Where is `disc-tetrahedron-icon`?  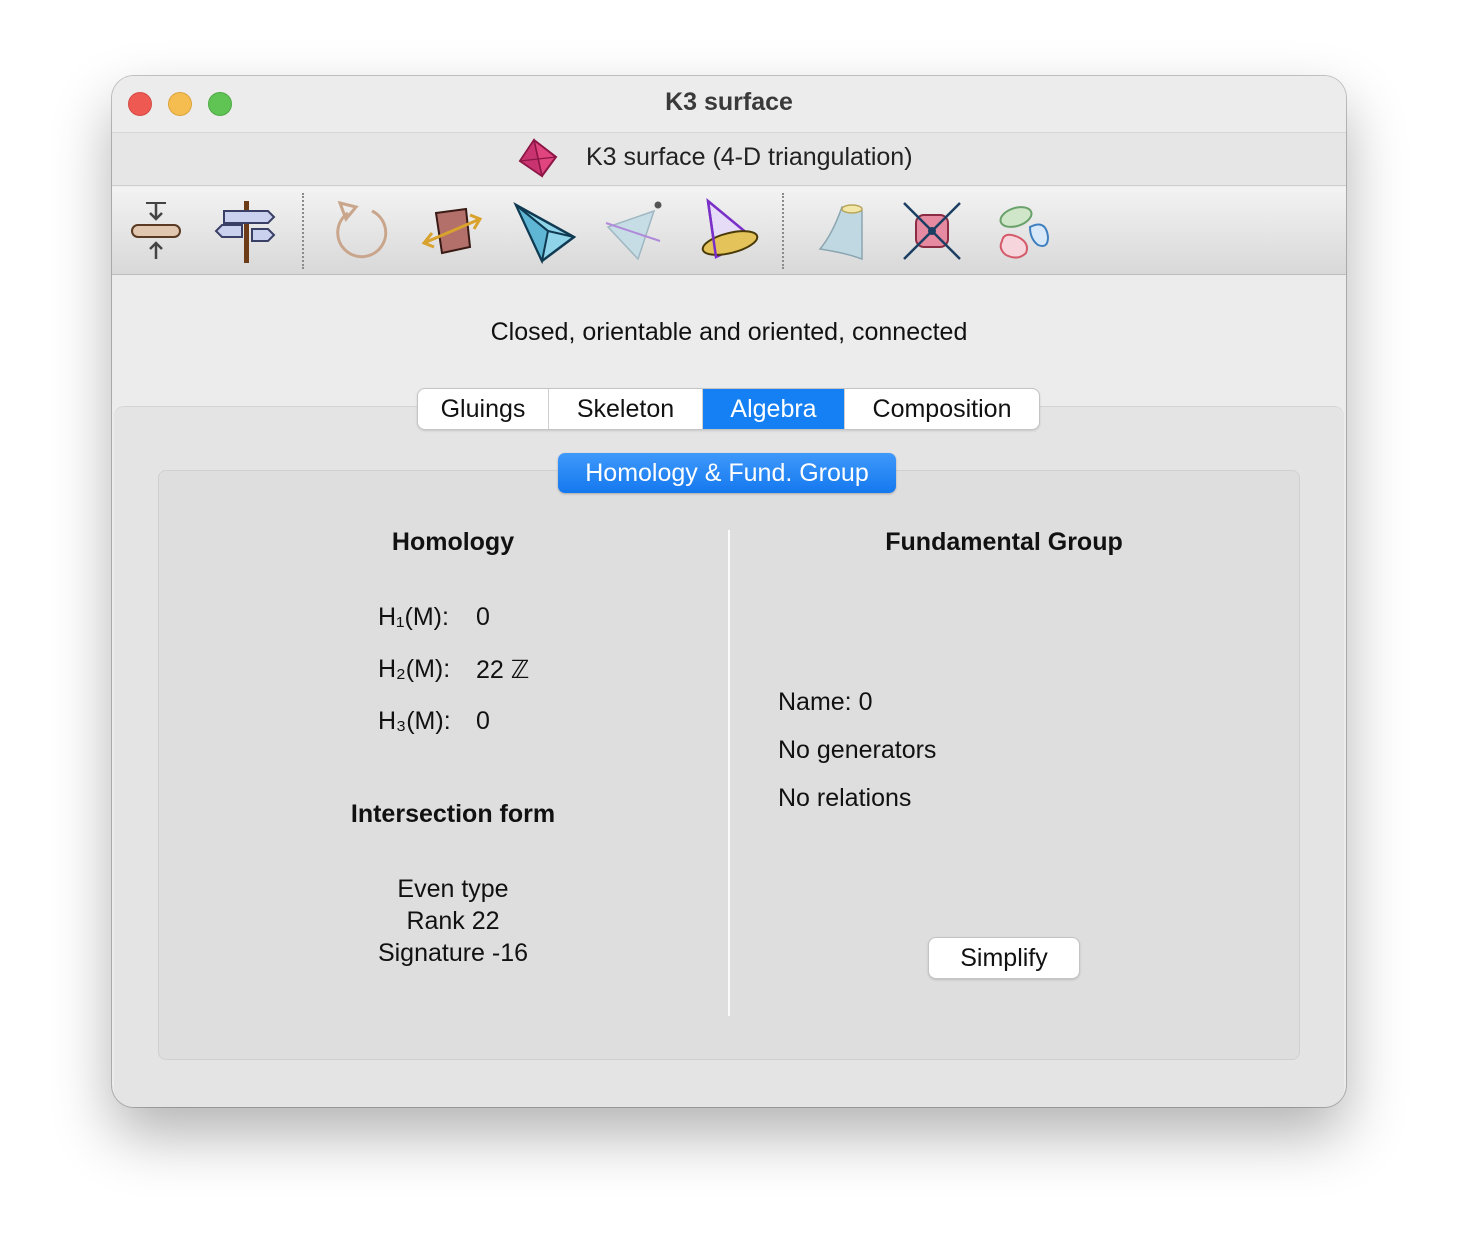
disc-tetrahedron-icon is located at coordinates (728, 231).